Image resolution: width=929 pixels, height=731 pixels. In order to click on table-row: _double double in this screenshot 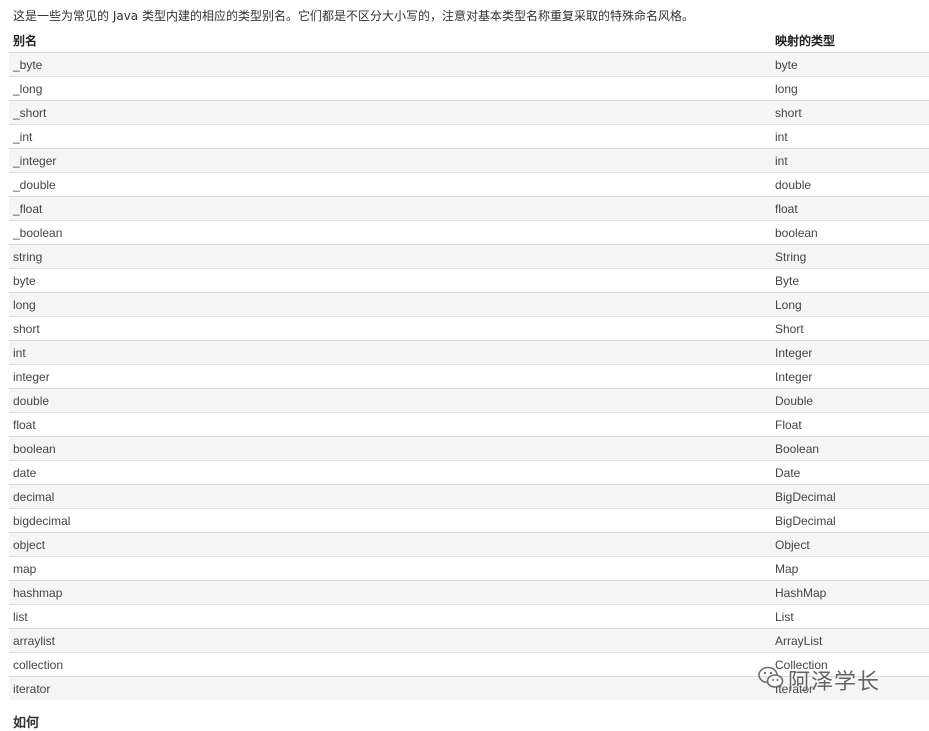, I will do `click(469, 184)`.